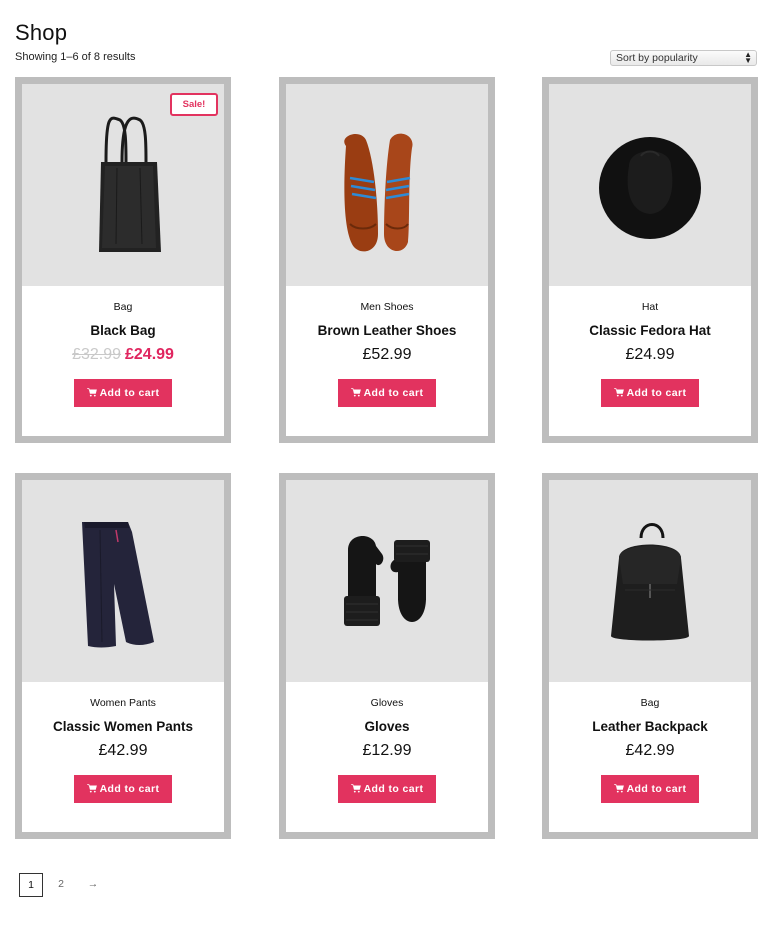 The width and height of the screenshot is (770, 937). What do you see at coordinates (387, 703) in the screenshot?
I see `product-category: Gloves` at bounding box center [387, 703].